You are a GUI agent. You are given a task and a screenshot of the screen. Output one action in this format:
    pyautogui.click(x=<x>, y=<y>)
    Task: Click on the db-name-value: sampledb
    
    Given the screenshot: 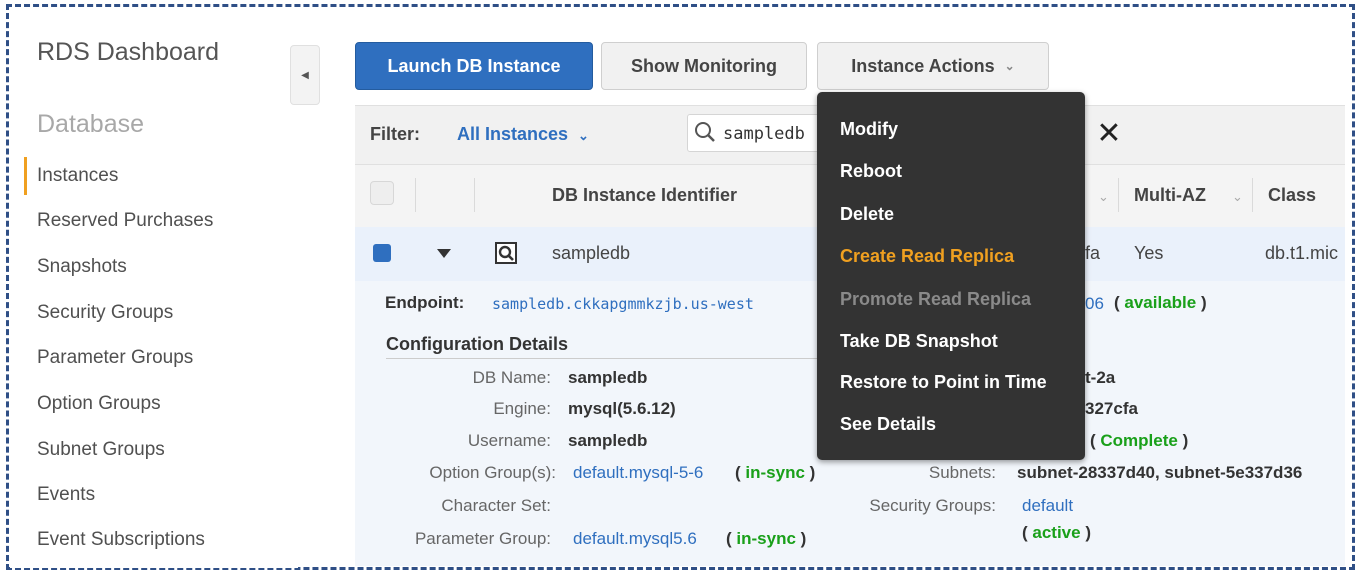 What is the action you would take?
    pyautogui.click(x=608, y=377)
    